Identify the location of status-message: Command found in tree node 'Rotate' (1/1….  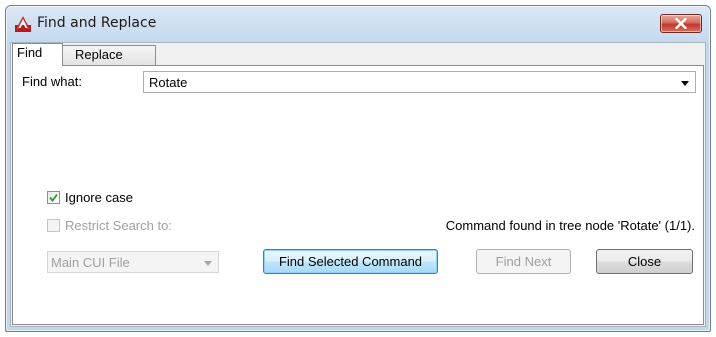
(570, 225).